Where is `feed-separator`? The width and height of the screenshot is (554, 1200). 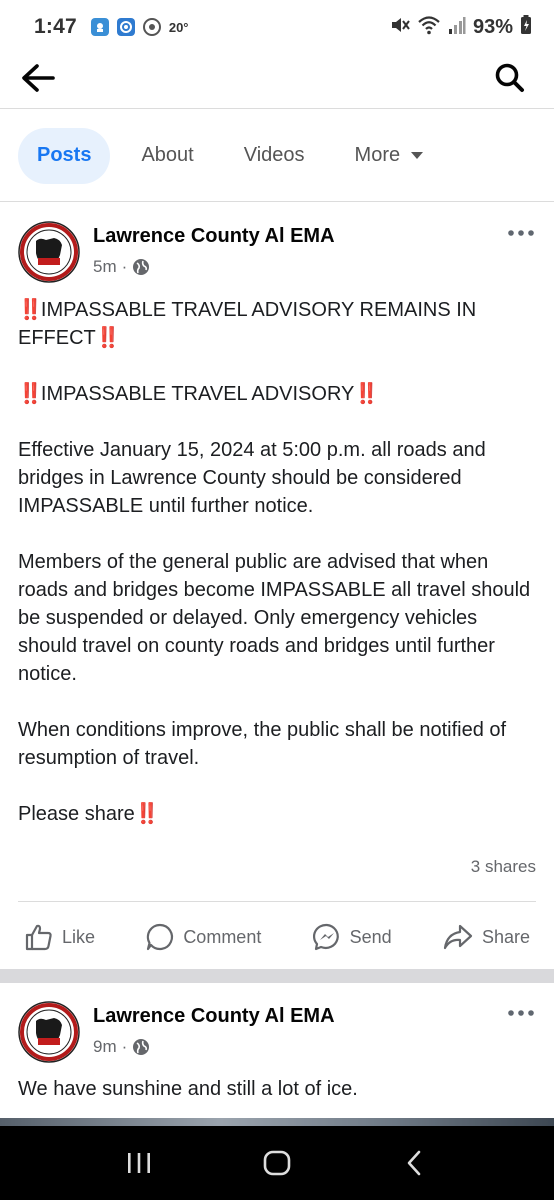
feed-separator is located at coordinates (277, 976).